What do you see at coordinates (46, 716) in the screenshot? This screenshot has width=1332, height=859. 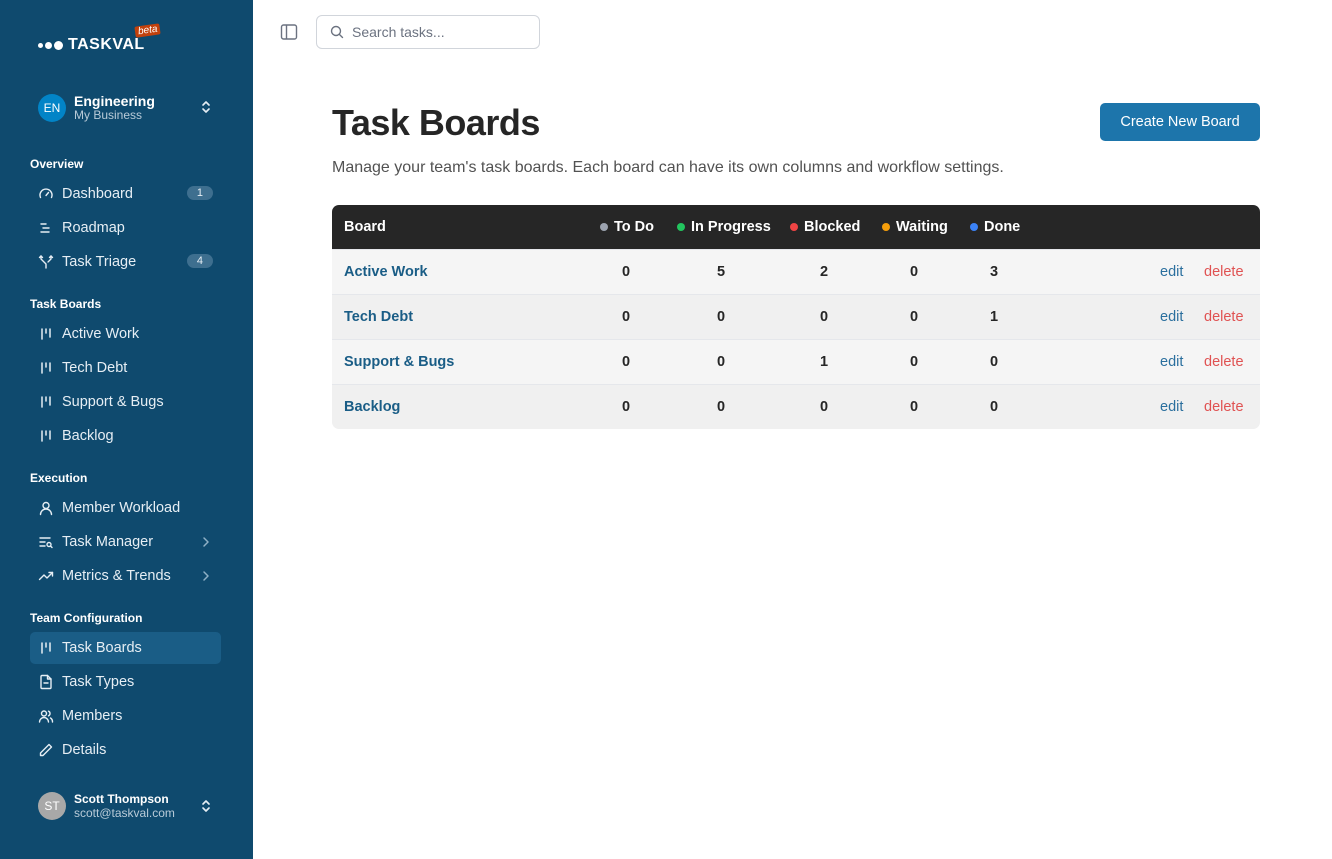 I see `users-icon` at bounding box center [46, 716].